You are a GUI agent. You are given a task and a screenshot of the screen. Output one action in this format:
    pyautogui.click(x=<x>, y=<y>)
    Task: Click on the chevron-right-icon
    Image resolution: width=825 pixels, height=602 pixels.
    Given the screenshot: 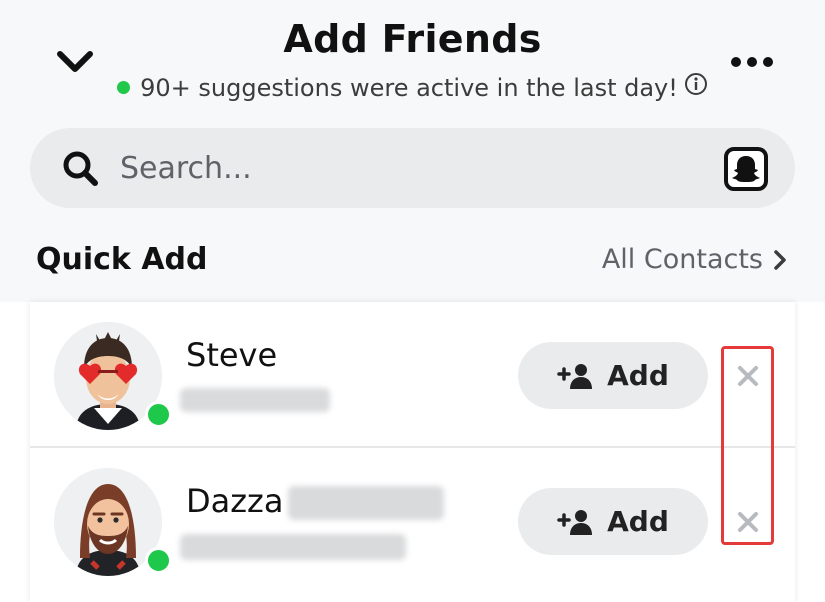 What is the action you would take?
    pyautogui.click(x=780, y=259)
    